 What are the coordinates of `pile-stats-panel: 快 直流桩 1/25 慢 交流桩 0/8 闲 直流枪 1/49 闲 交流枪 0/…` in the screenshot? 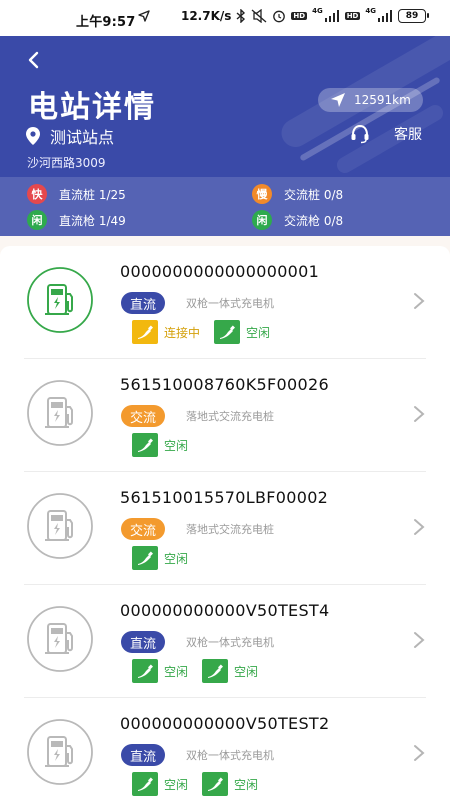 It's located at (225, 206).